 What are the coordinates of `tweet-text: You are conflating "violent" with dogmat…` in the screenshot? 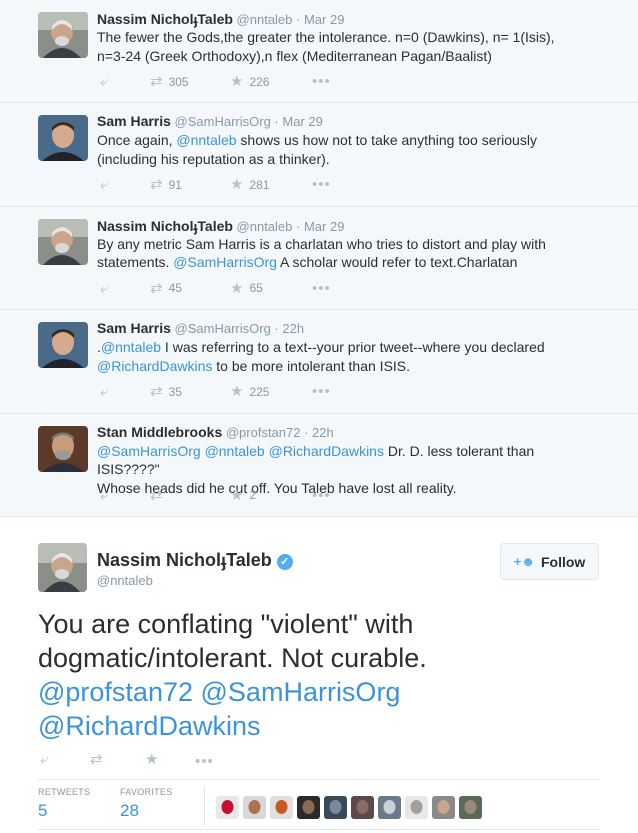 It's located at (328, 675).